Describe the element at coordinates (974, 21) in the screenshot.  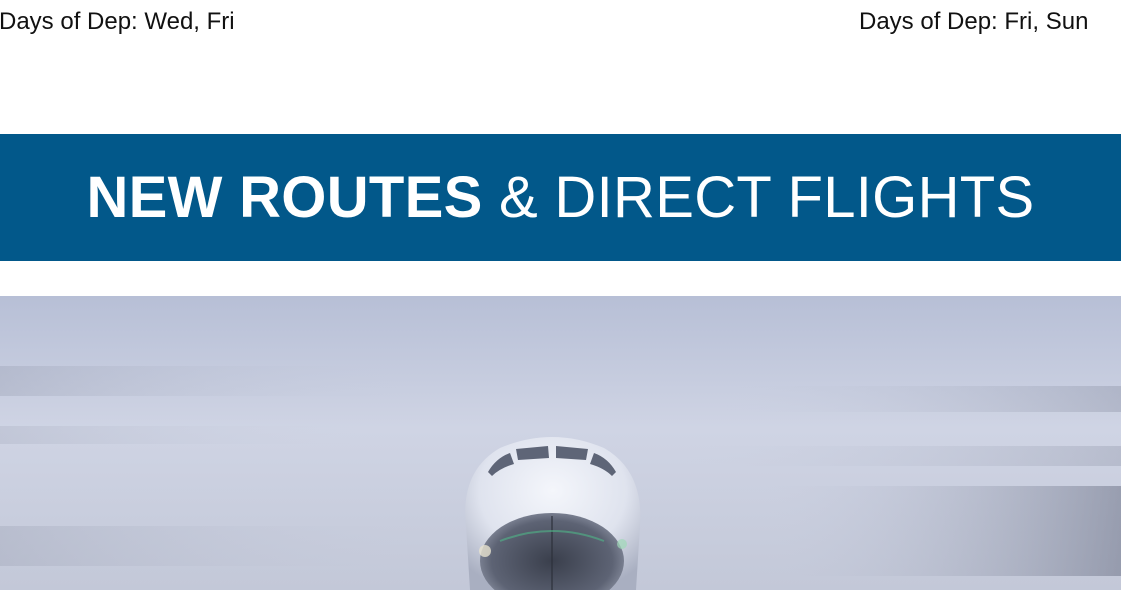
I see `departure-days-right: Days of Dep: Fri, Sun` at that location.